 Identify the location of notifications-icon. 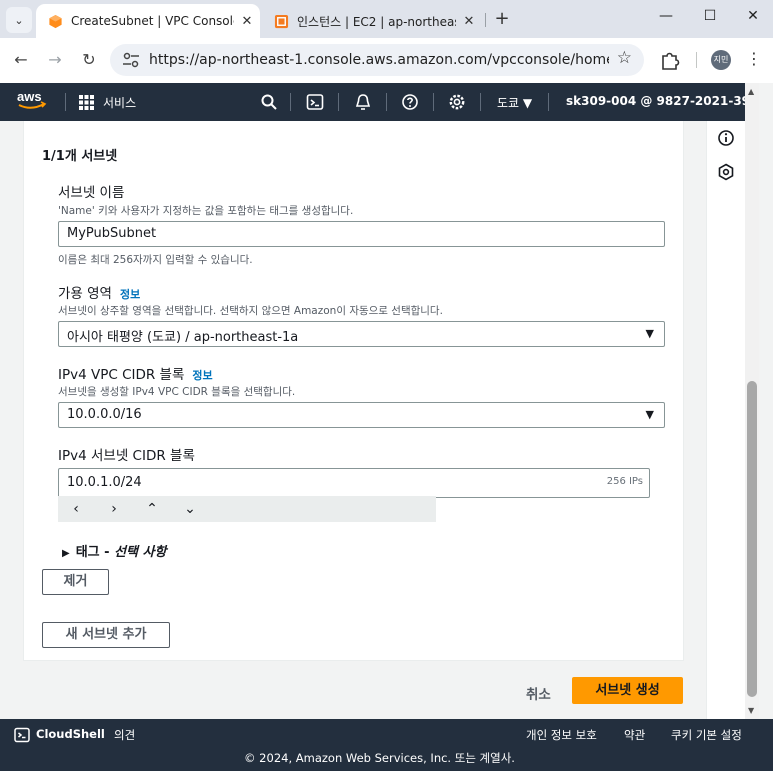
(363, 102).